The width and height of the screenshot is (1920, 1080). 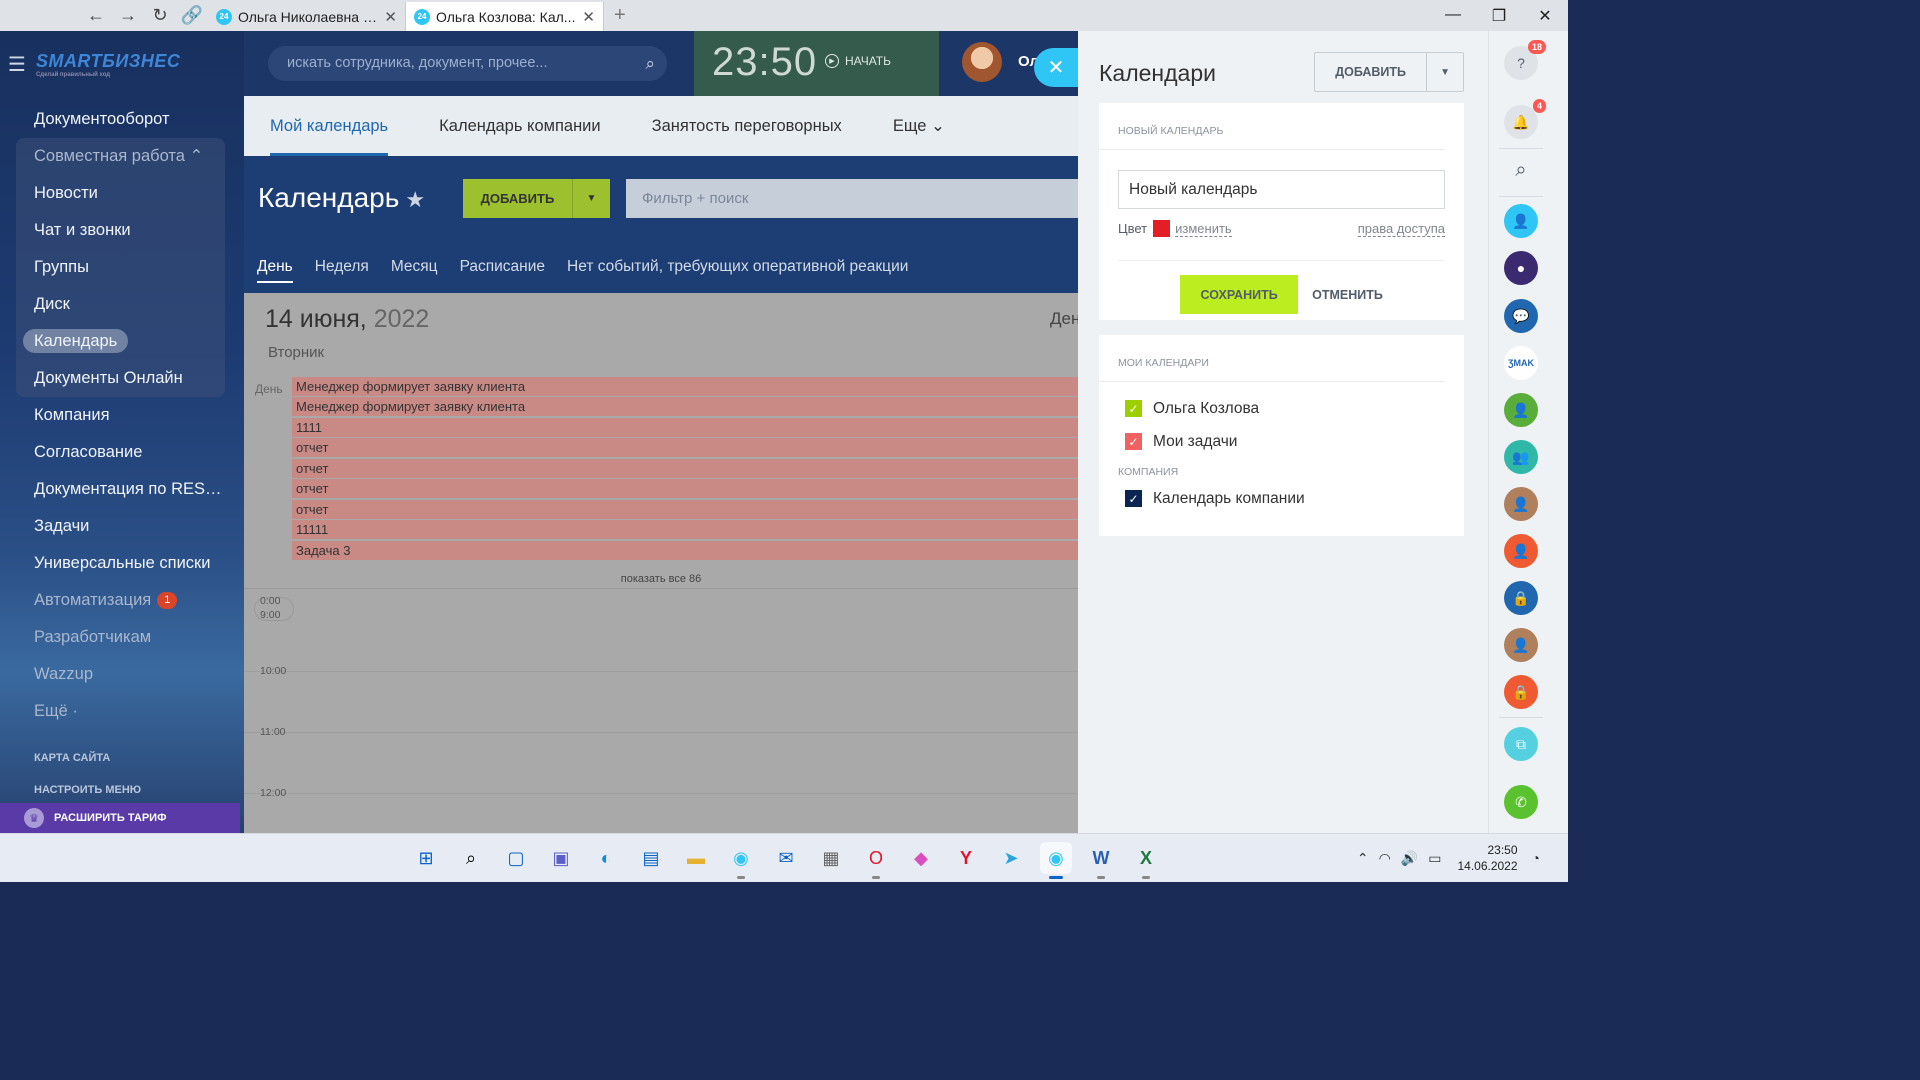 What do you see at coordinates (120, 378) in the screenshot?
I see `sidebar-item-docs-online: Документы Онлайн` at bounding box center [120, 378].